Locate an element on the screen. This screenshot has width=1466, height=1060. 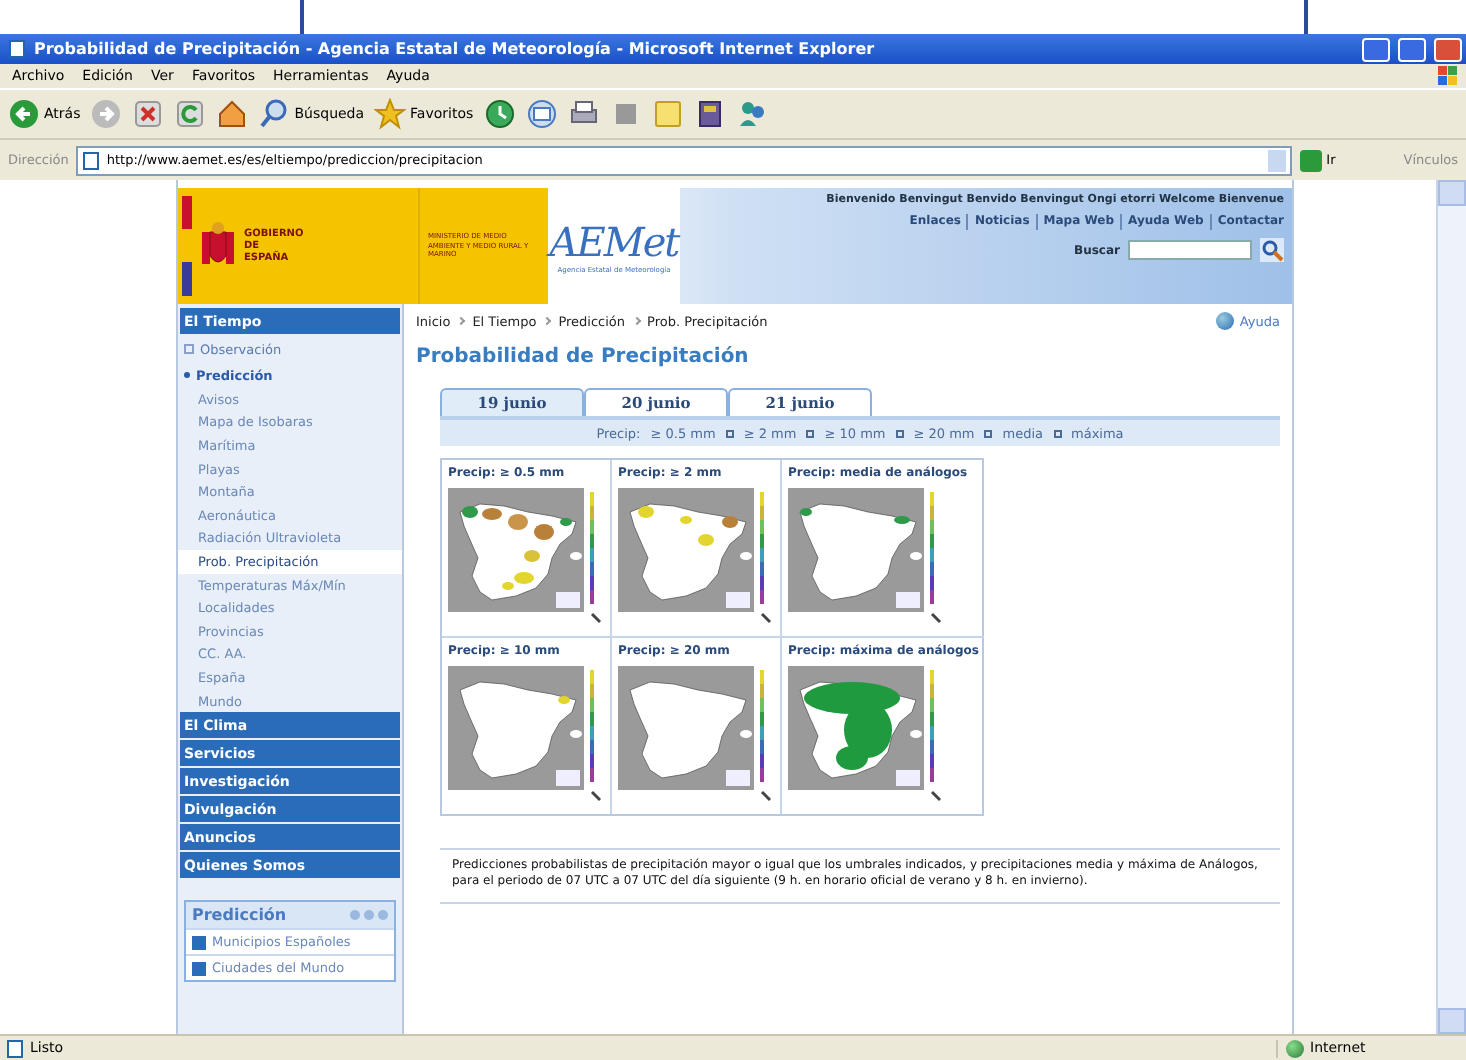
scrollbar is located at coordinates (1451, 607).